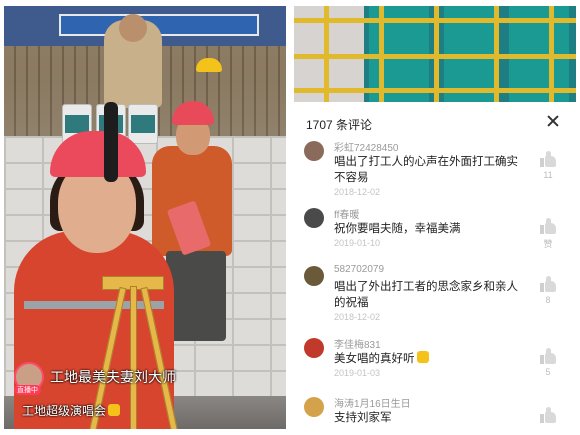 Image resolution: width=580 pixels, height=435 pixels. Describe the element at coordinates (548, 244) in the screenshot. I see `like-count: 赞` at that location.